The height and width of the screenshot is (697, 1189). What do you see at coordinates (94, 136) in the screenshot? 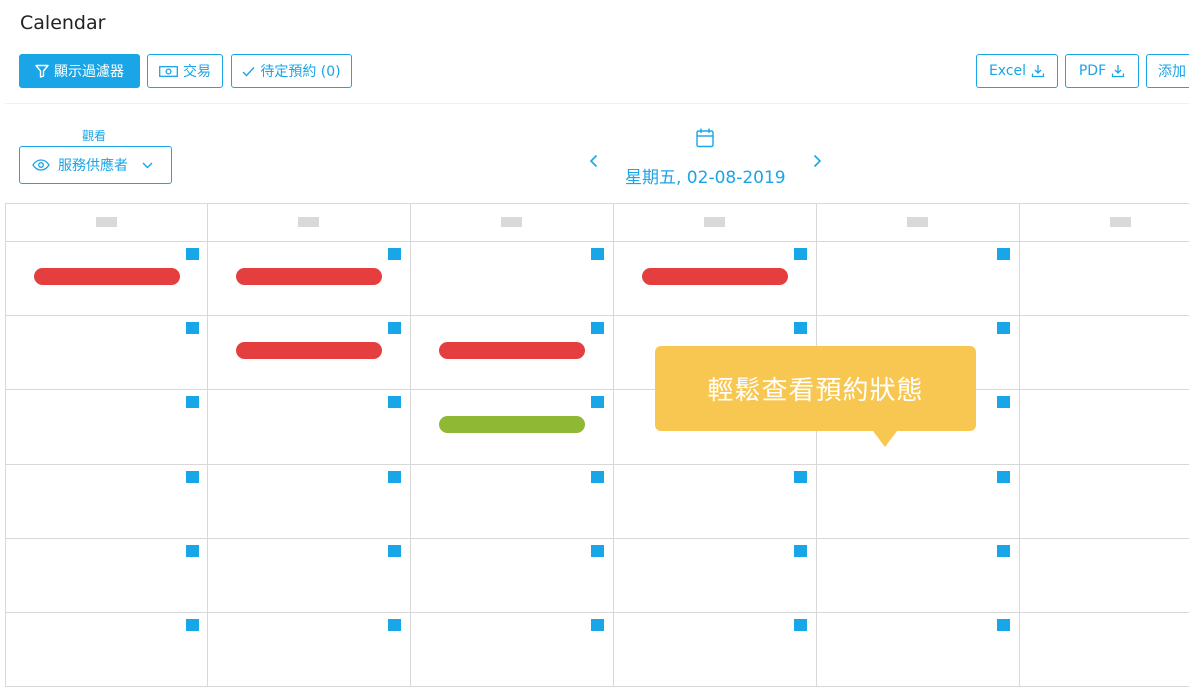
I see `view-label: 觀看` at bounding box center [94, 136].